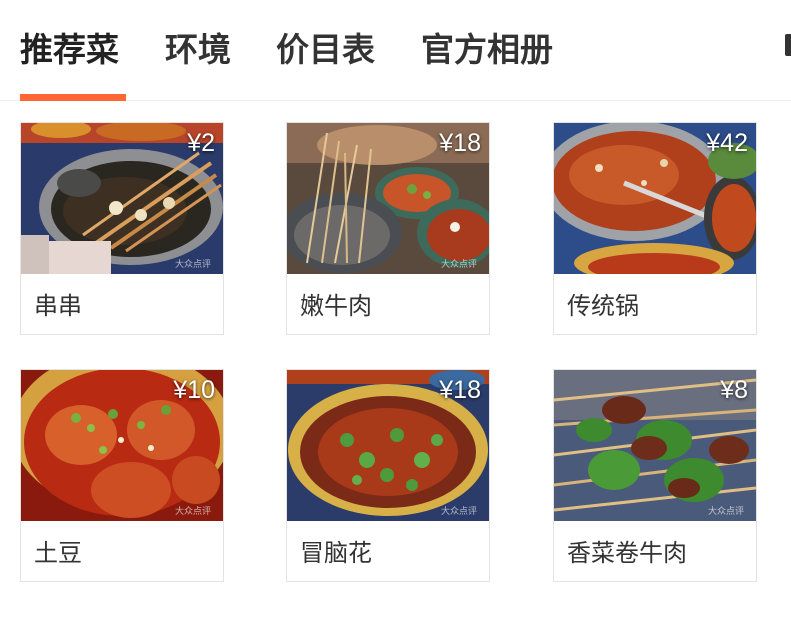 The height and width of the screenshot is (621, 791). I want to click on tab-price-list: 价目表, so click(325, 50).